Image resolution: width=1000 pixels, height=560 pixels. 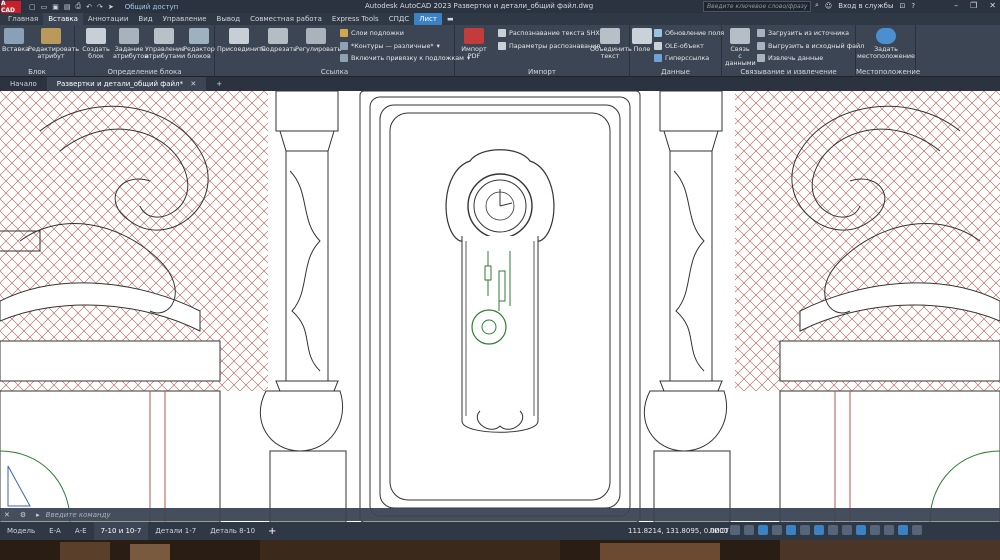 I want to click on polar-icon, so click(x=777, y=530).